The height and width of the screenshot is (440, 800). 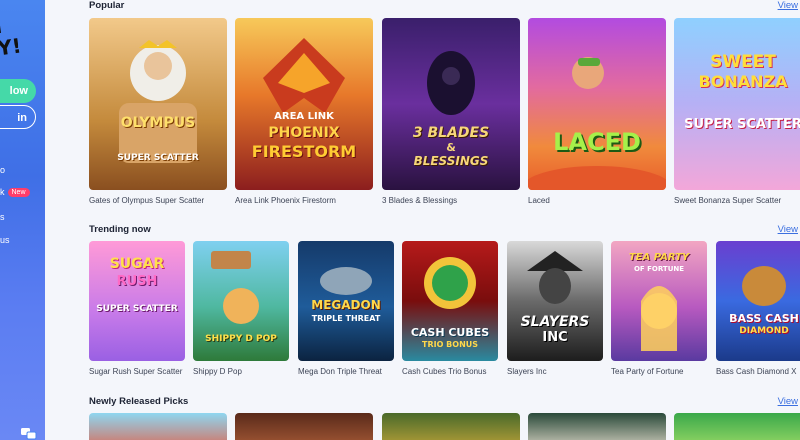 What do you see at coordinates (788, 401) in the screenshot?
I see `view-all-newly-released-link: View` at bounding box center [788, 401].